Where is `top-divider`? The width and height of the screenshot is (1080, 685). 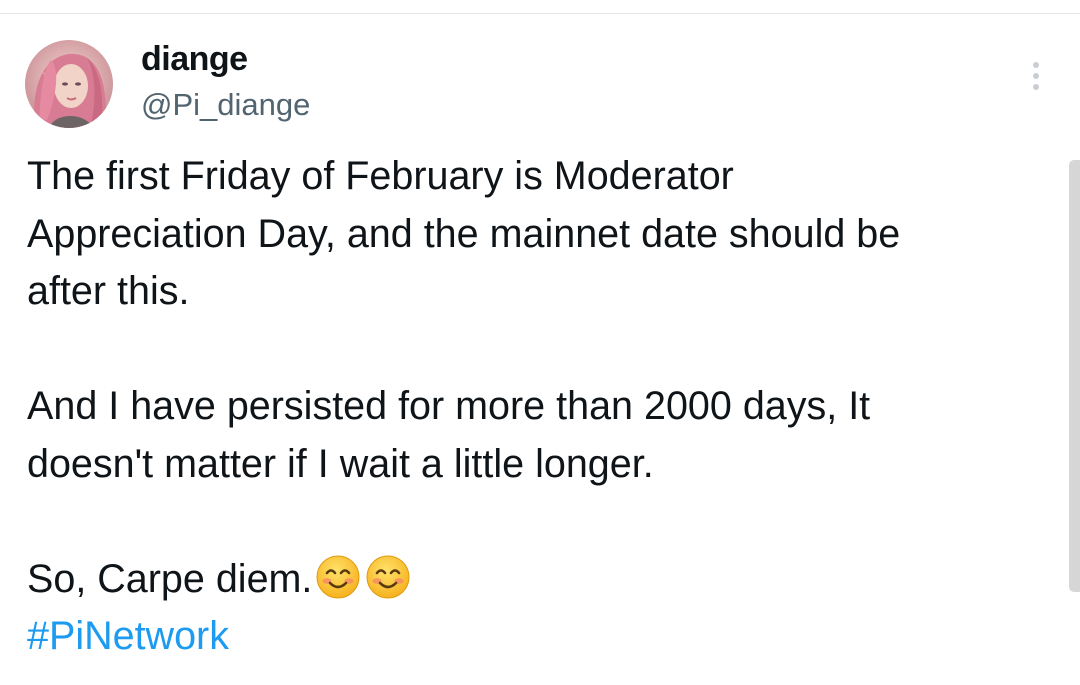 top-divider is located at coordinates (540, 7).